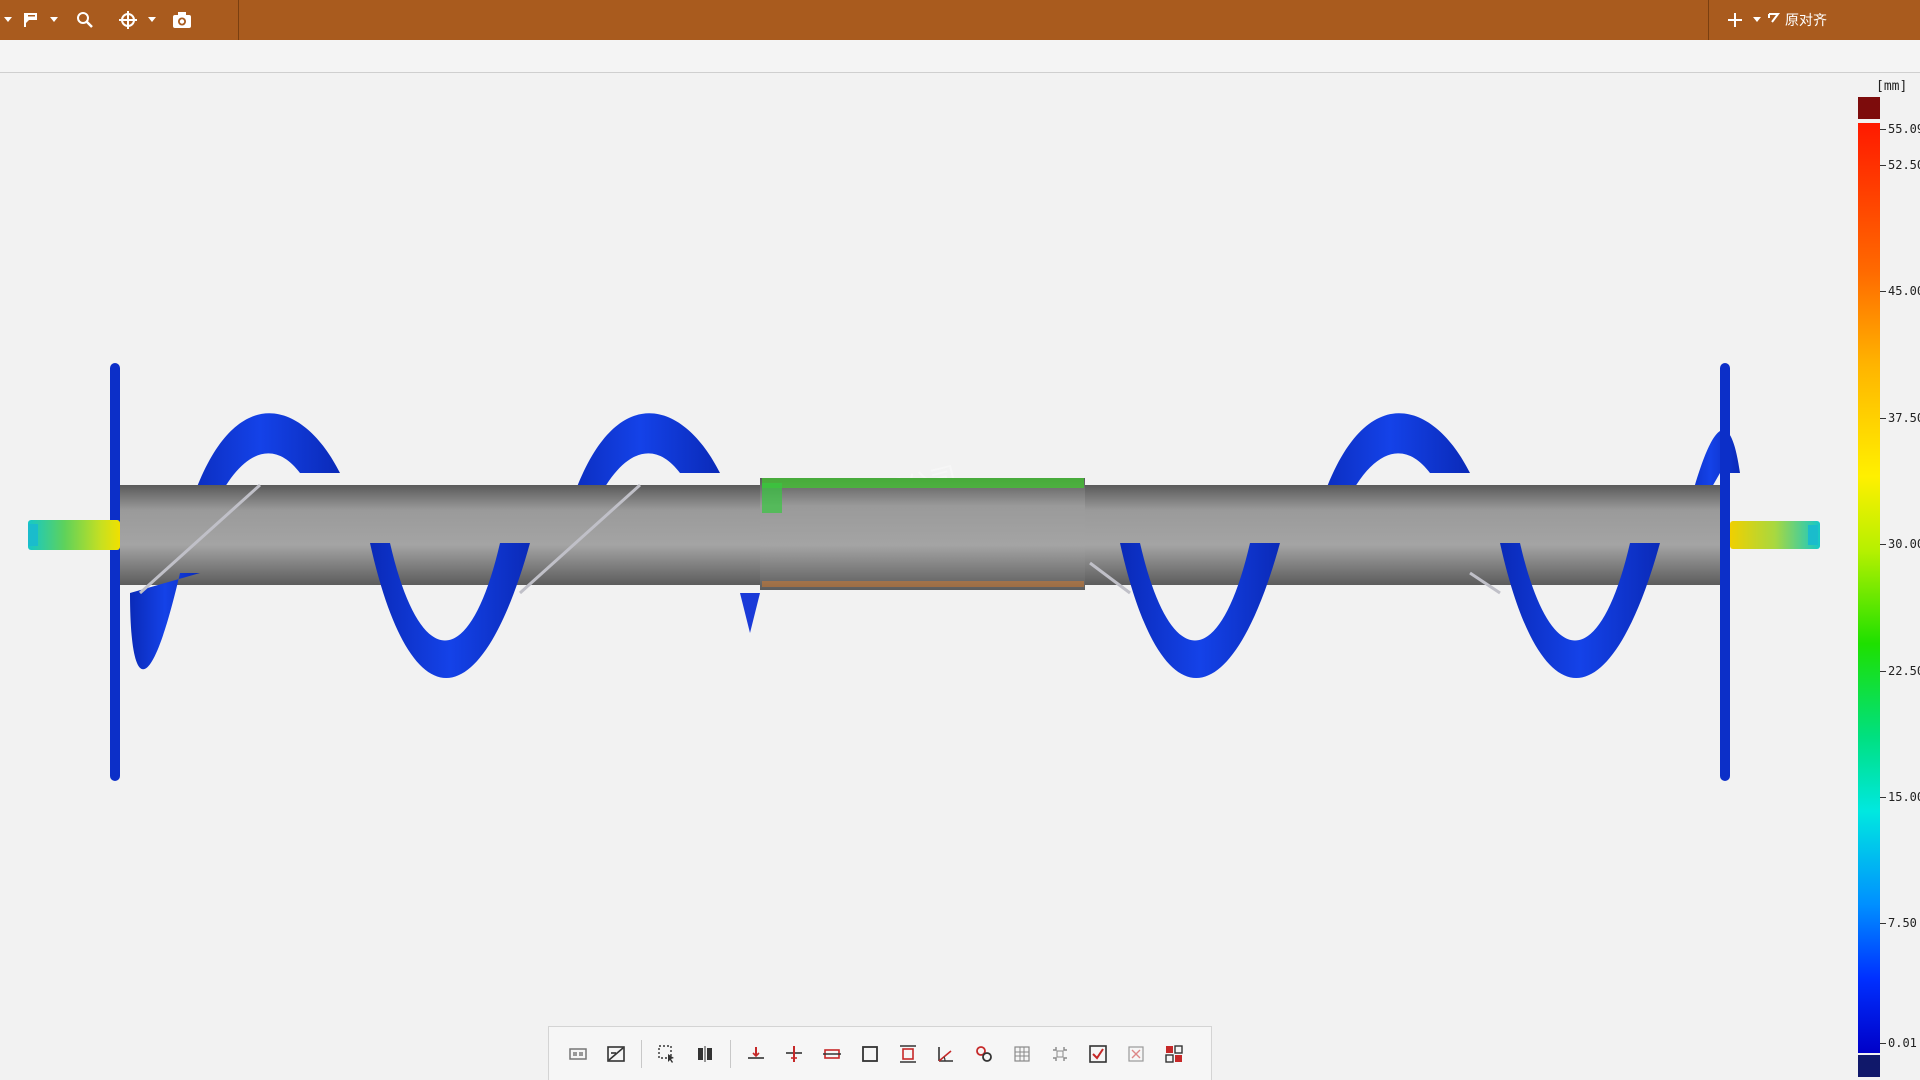 The width and height of the screenshot is (1920, 1080). What do you see at coordinates (616, 1054) in the screenshot?
I see `hide-icon` at bounding box center [616, 1054].